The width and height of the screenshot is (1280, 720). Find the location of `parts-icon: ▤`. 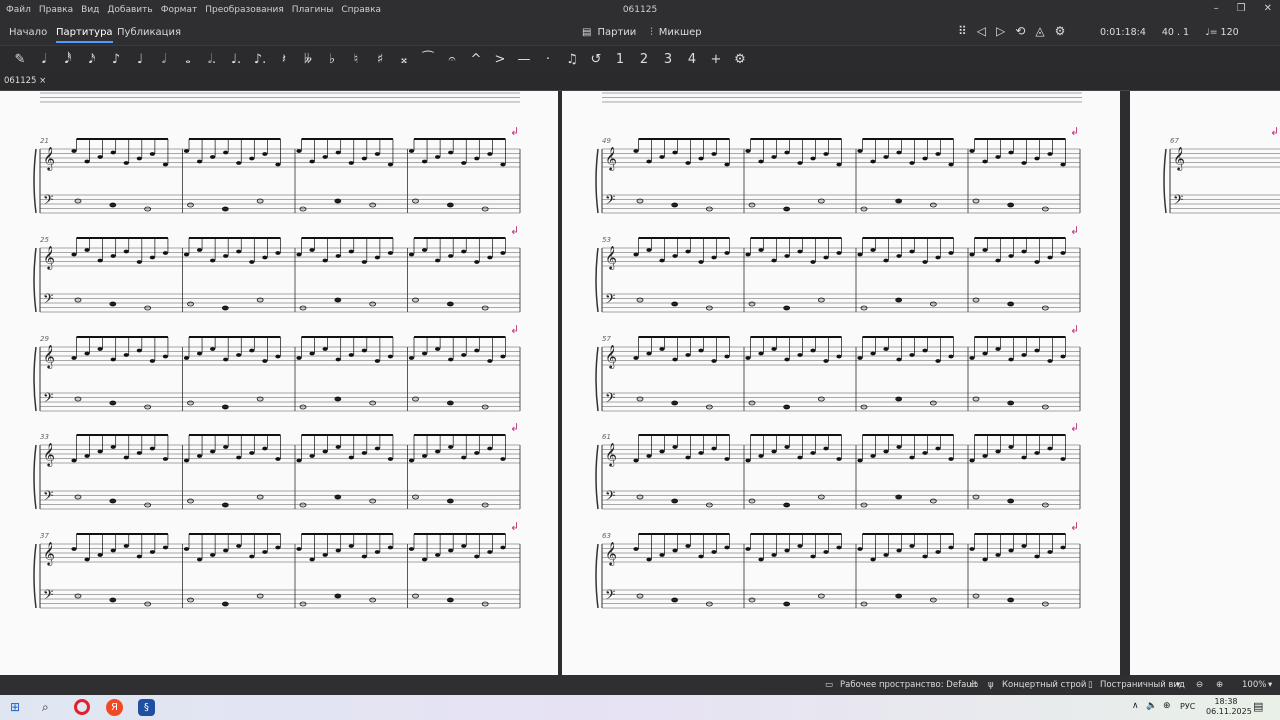

parts-icon: ▤ is located at coordinates (586, 32).